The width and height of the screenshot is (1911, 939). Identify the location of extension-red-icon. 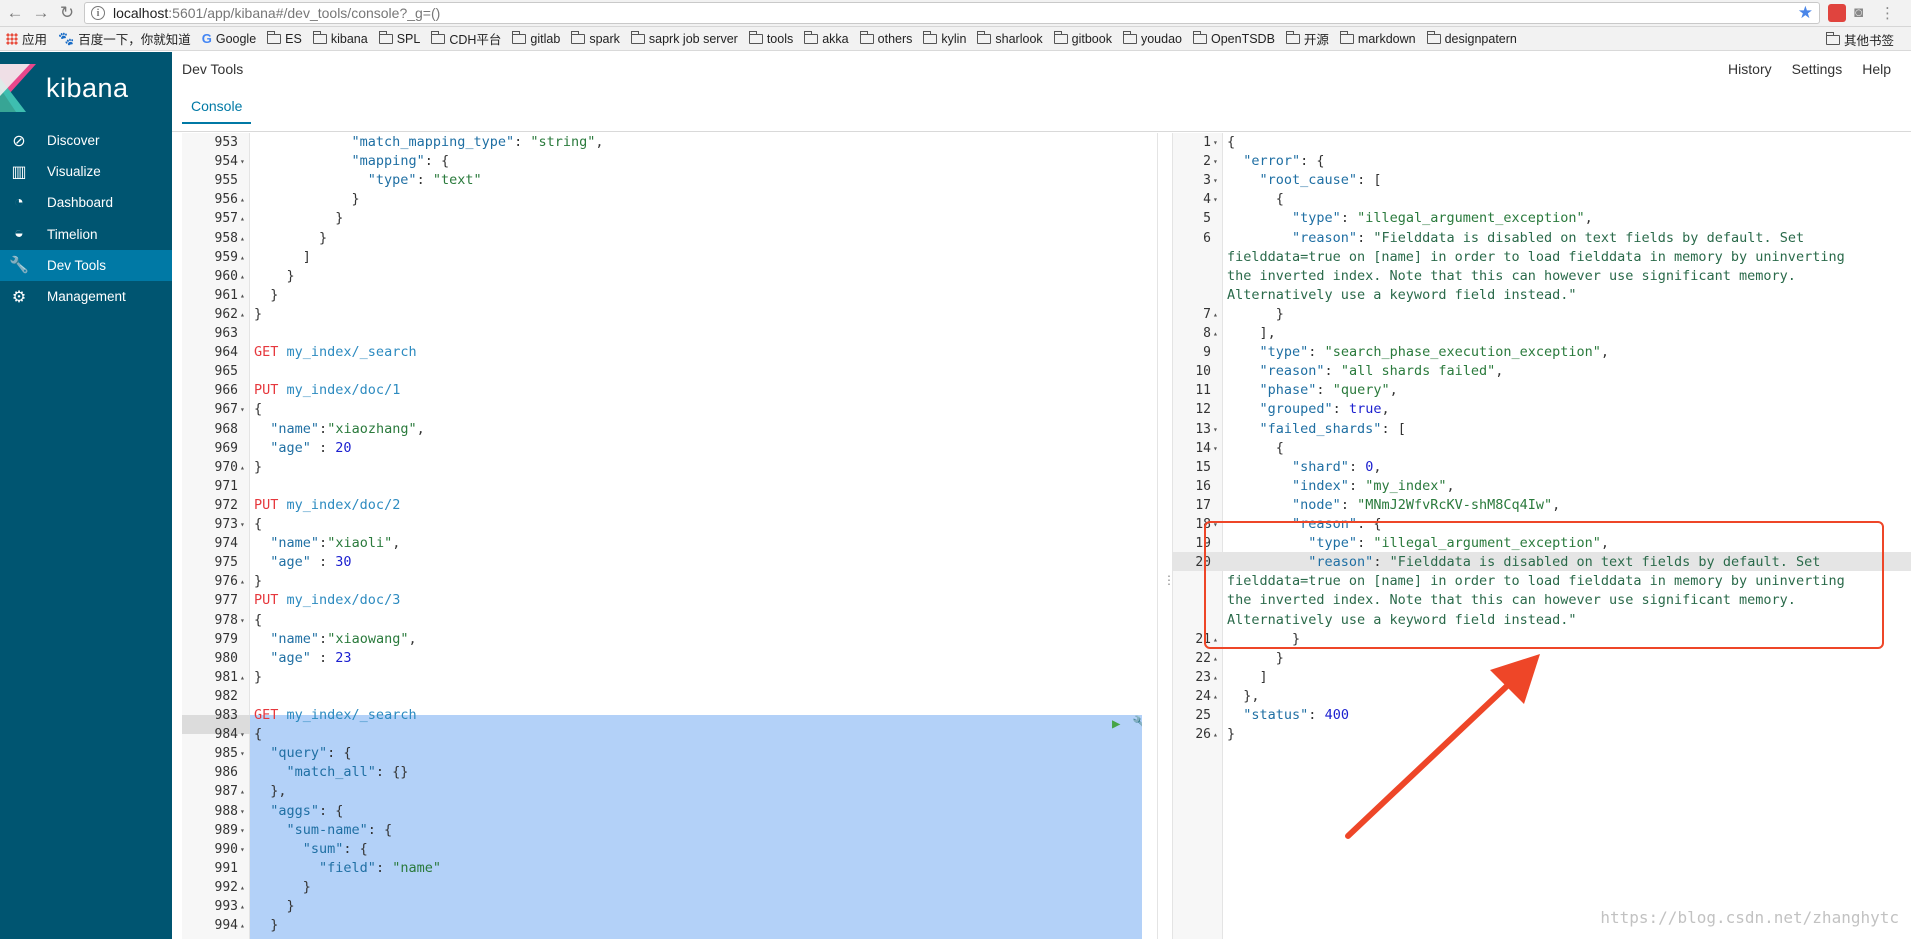
(1837, 13).